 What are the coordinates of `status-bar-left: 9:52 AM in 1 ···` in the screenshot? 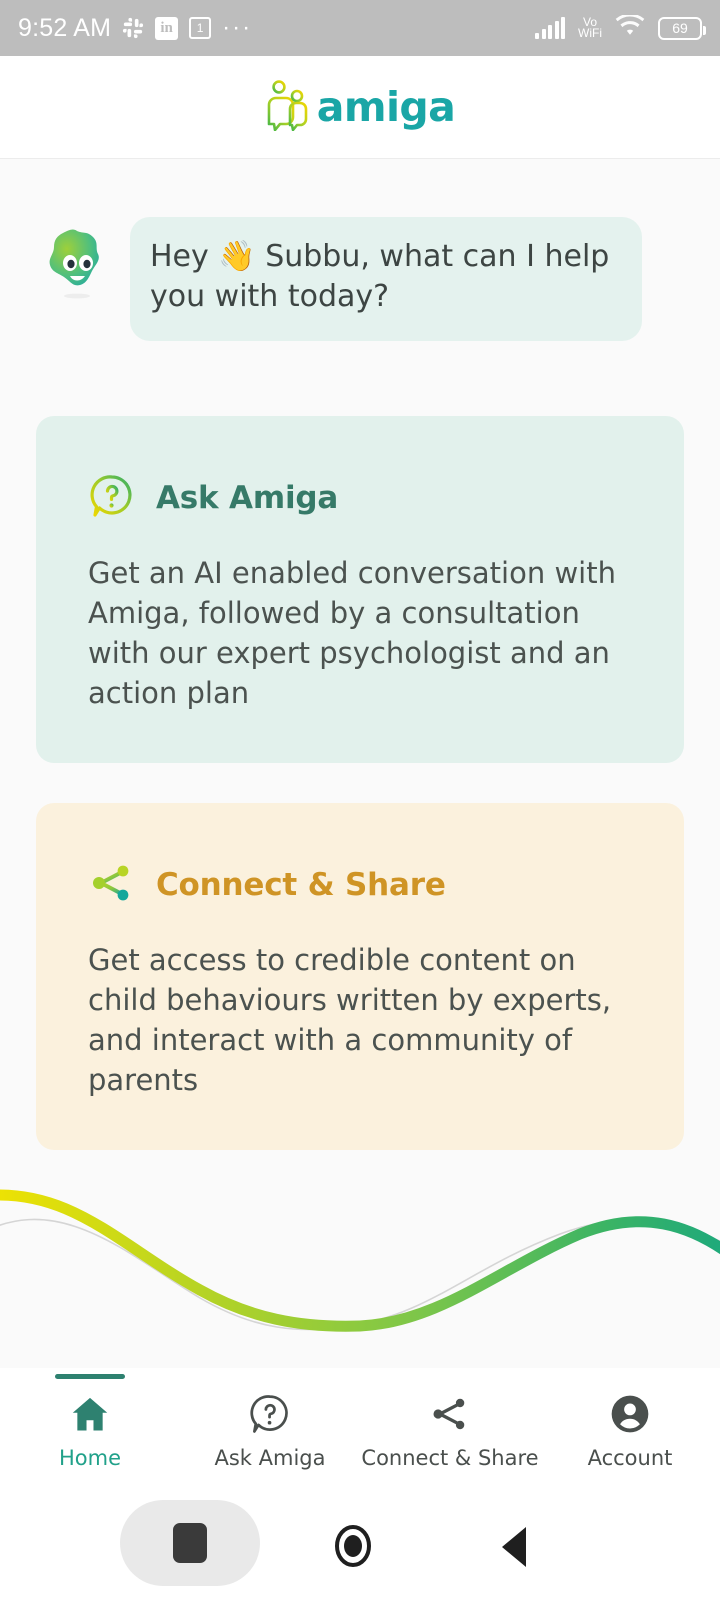 It's located at (135, 28).